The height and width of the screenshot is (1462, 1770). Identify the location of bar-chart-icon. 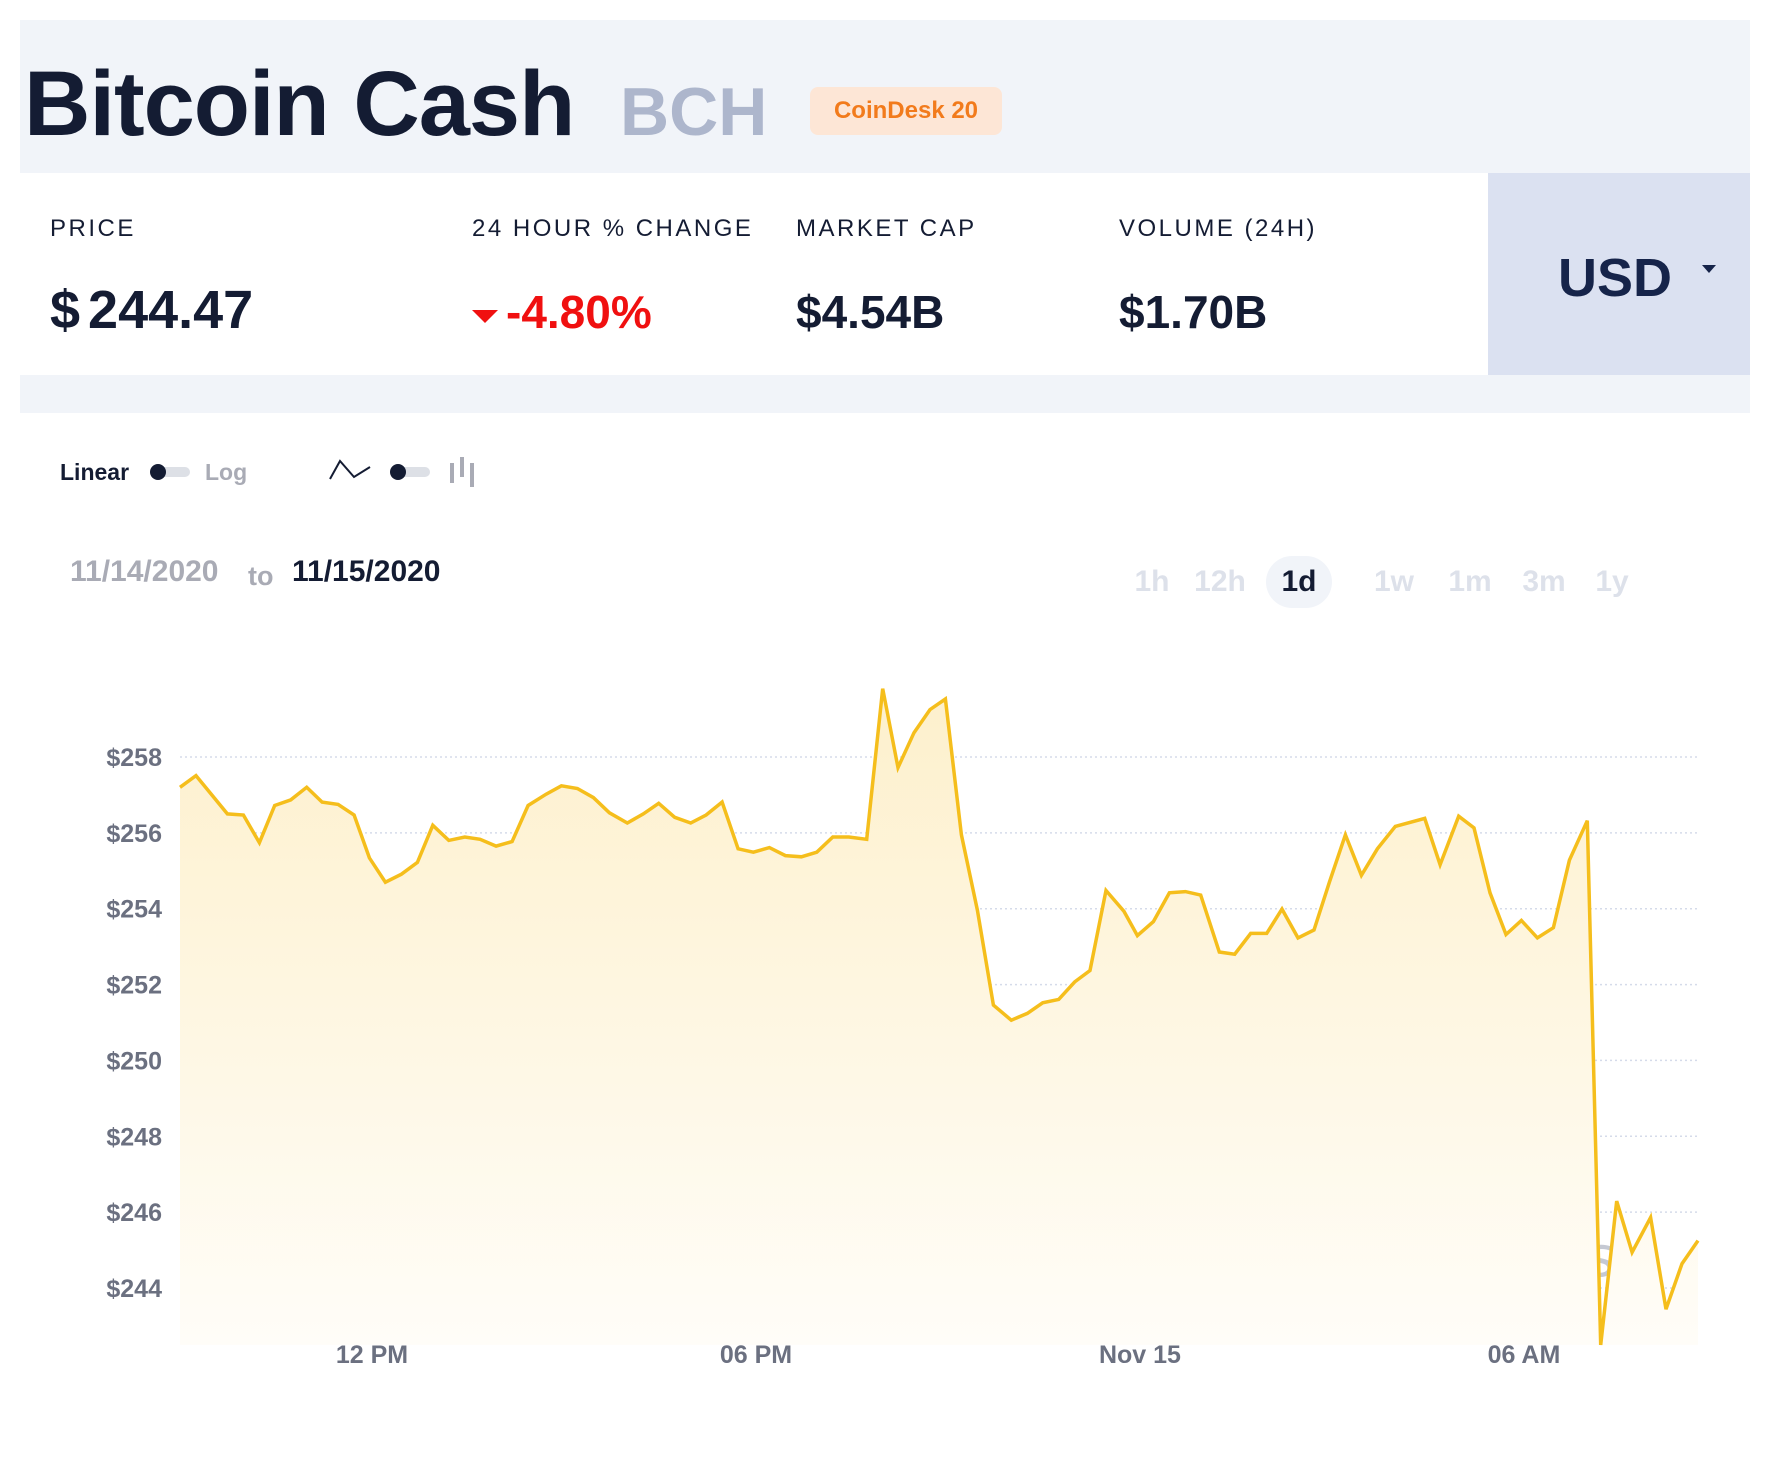
(463, 473).